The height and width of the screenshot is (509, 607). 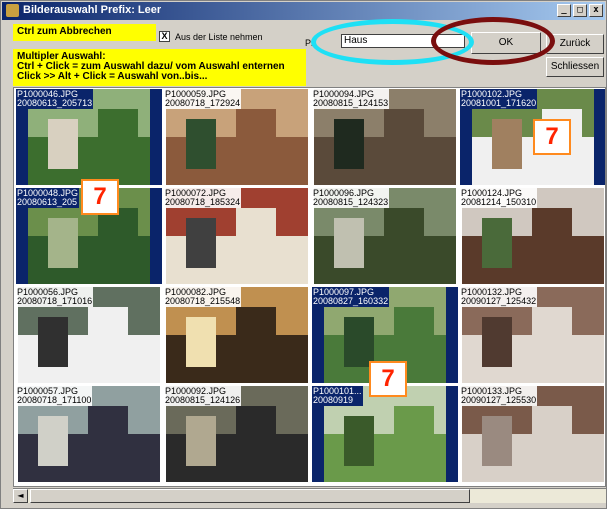 What do you see at coordinates (499, 202) in the screenshot?
I see `thumbnail-date: 20081214_150310` at bounding box center [499, 202].